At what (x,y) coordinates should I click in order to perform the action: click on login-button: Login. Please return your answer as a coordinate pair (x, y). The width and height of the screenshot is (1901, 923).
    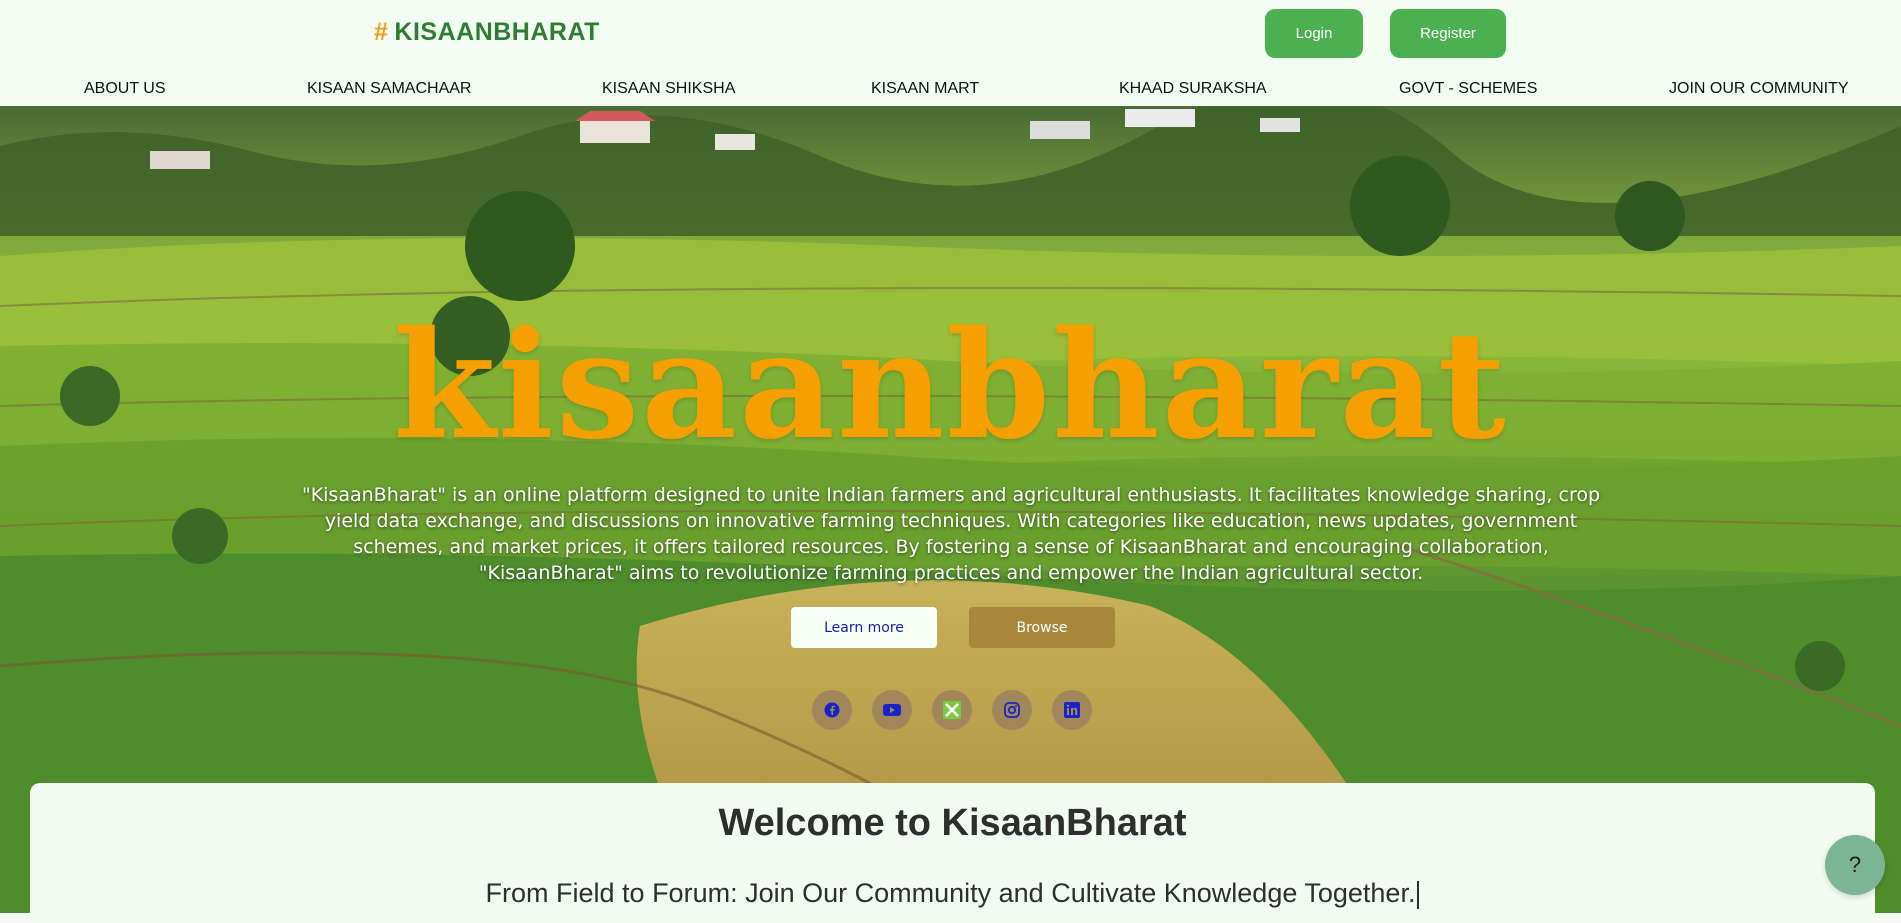
    Looking at the image, I should click on (1314, 33).